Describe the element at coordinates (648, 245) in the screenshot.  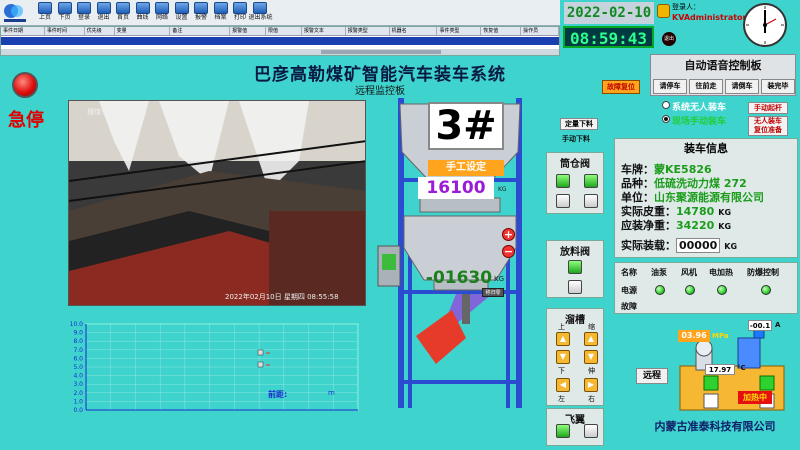
I see `actual-label: 实际装载：` at that location.